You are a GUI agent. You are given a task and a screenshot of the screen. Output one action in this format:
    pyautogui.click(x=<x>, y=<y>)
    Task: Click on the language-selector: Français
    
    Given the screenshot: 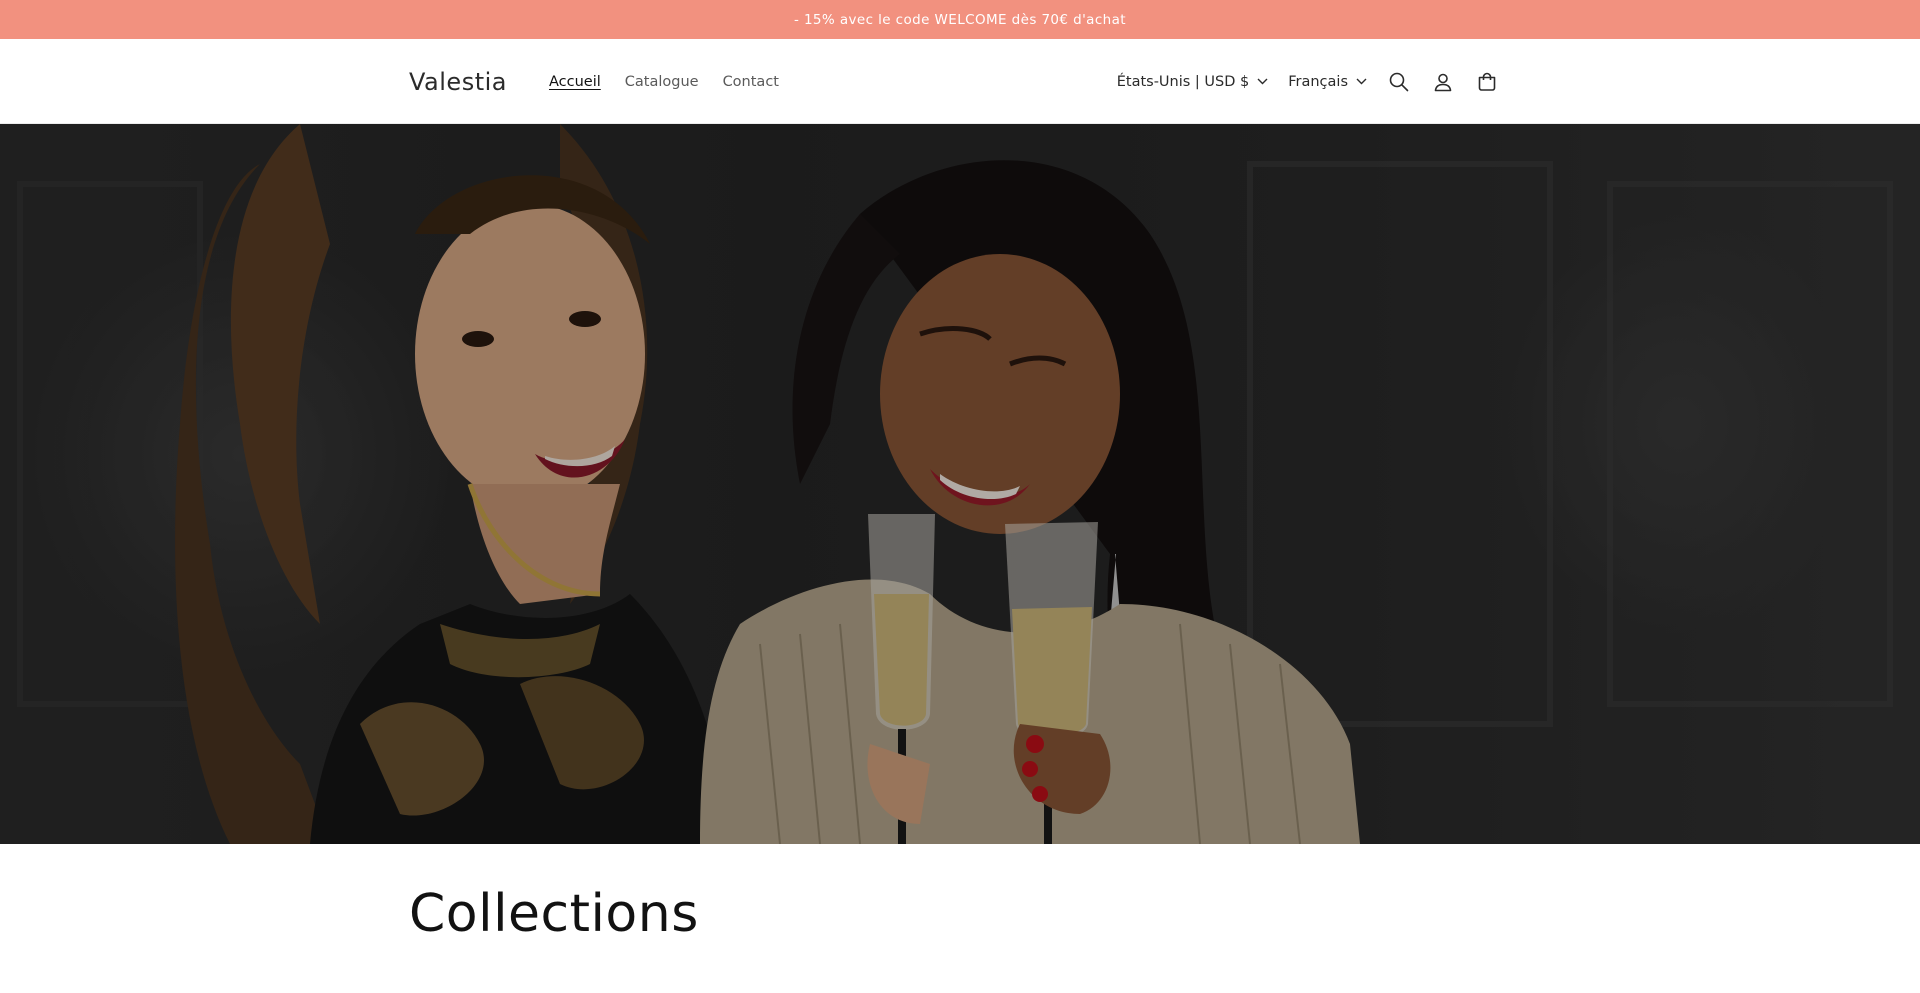 What is the action you would take?
    pyautogui.click(x=1327, y=82)
    